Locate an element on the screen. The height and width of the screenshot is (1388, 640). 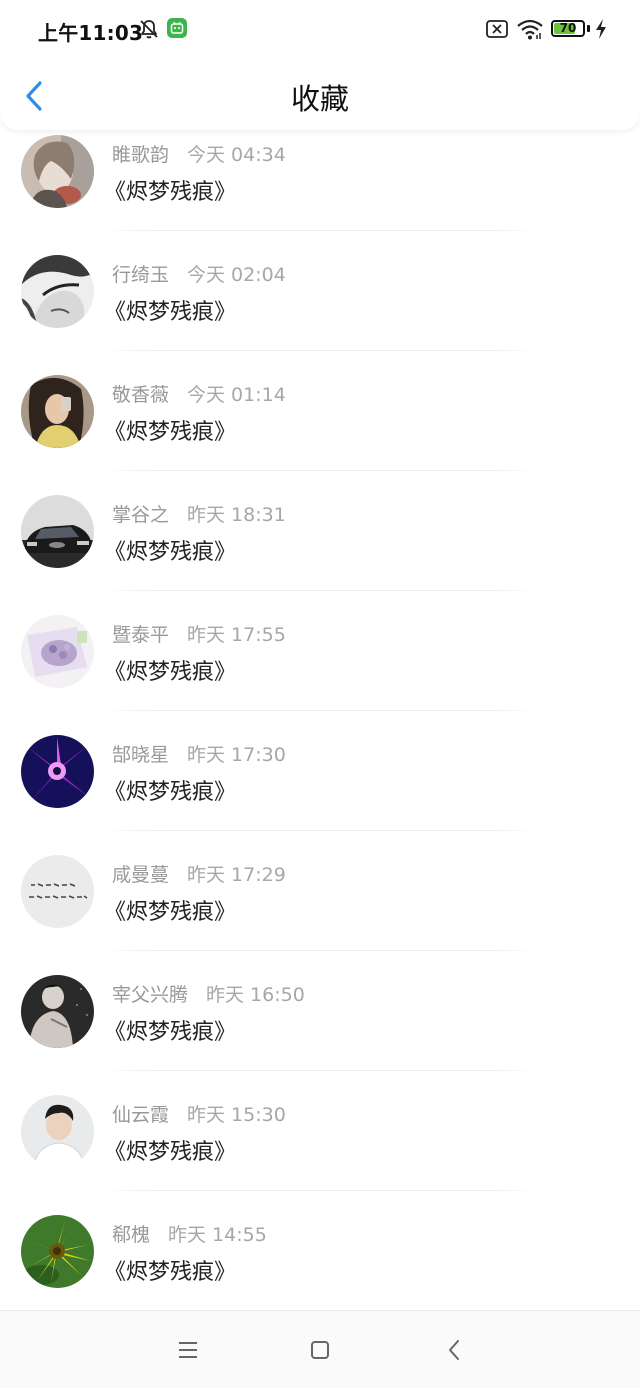
user-name-text: 暨泰平 is located at coordinates (141, 635).